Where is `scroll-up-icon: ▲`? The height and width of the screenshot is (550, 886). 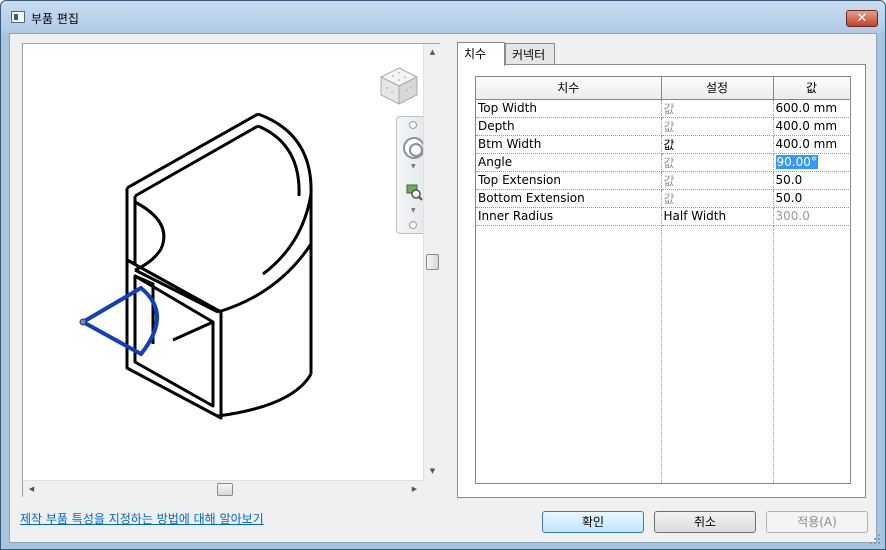 scroll-up-icon: ▲ is located at coordinates (432, 52).